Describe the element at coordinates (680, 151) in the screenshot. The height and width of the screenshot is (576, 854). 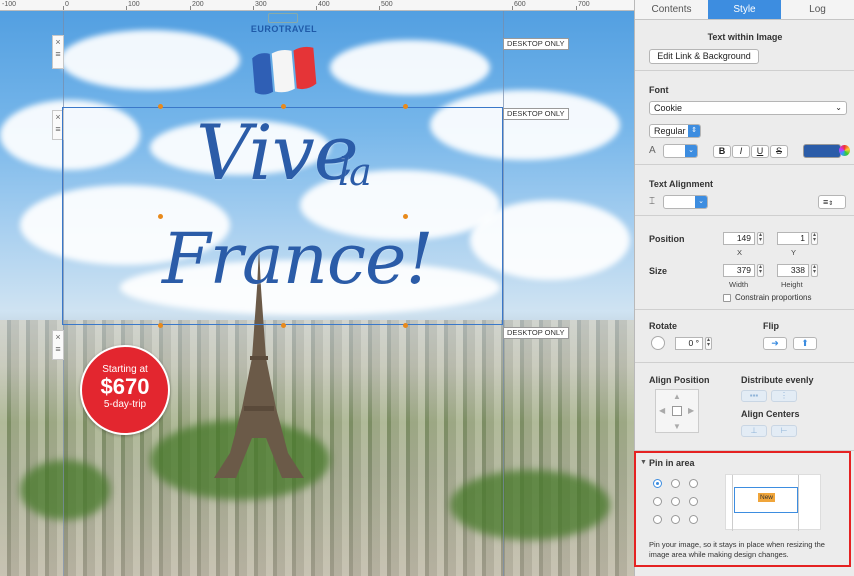
I see `font-size-select: ⌄` at that location.